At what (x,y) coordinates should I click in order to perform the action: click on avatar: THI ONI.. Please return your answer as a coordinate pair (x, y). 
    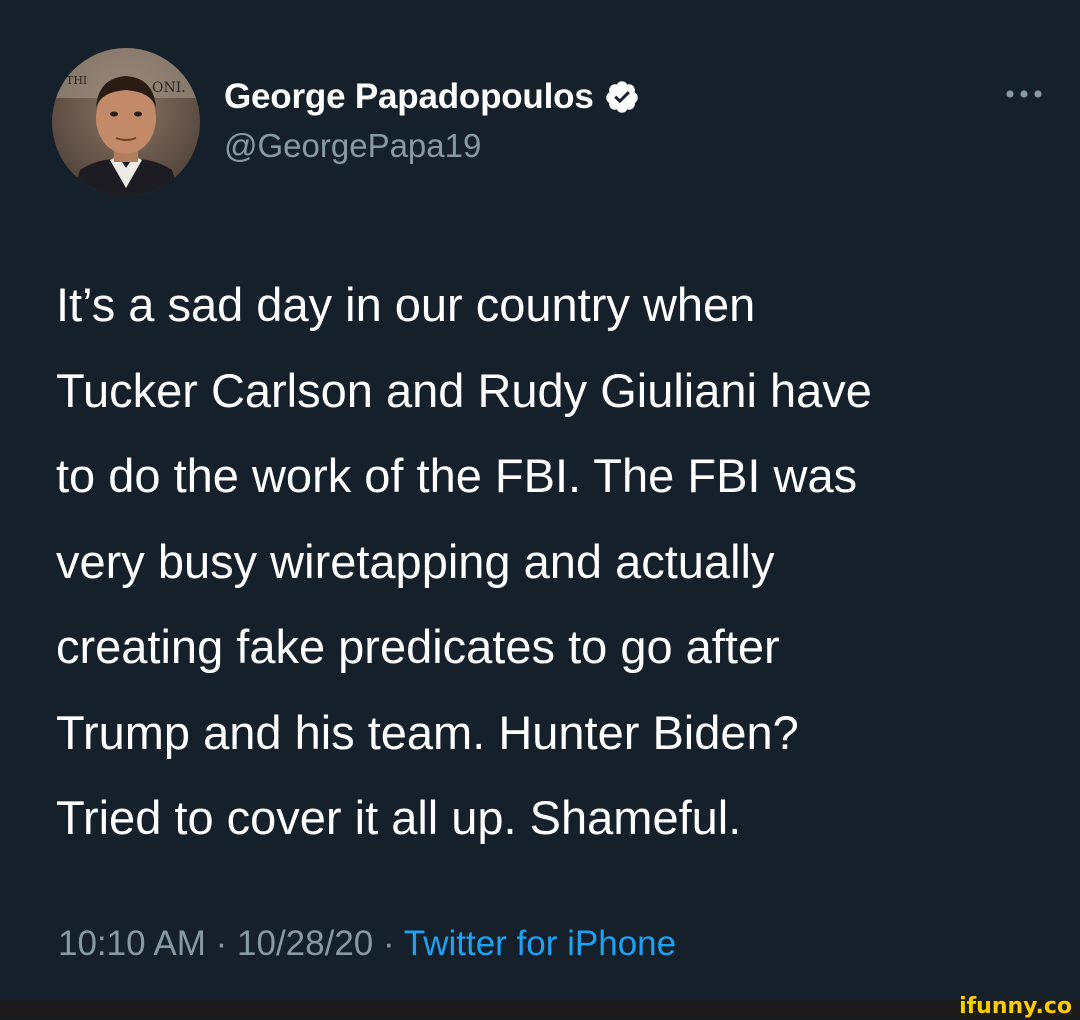
    Looking at the image, I should click on (126, 122).